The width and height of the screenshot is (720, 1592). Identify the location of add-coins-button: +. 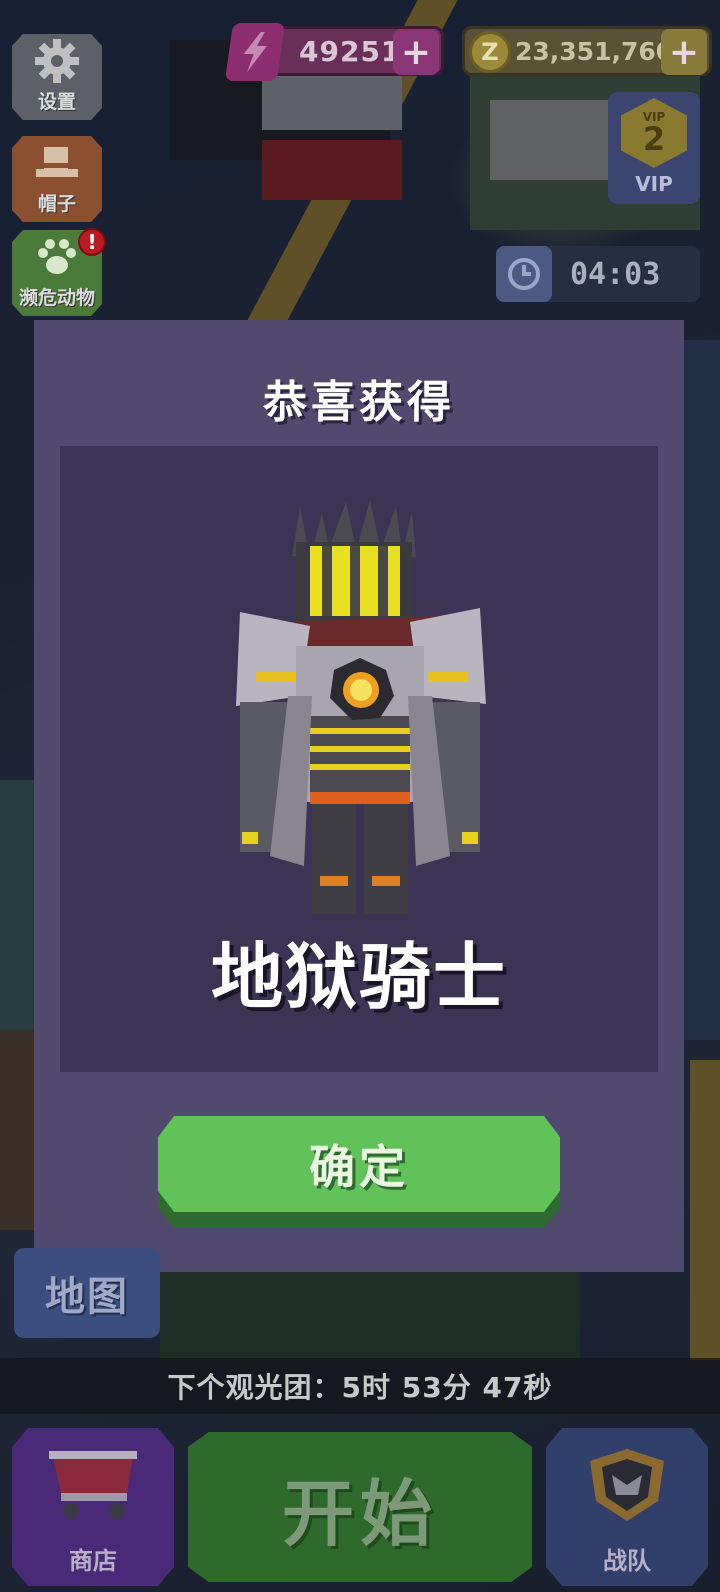
(684, 52).